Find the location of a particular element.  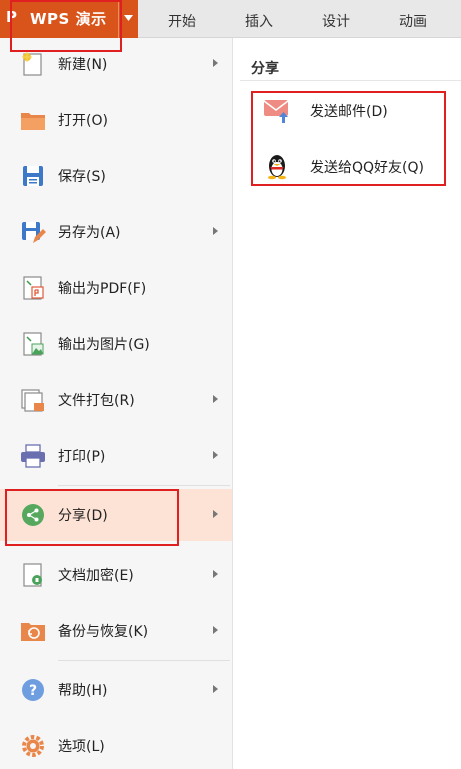

qq-penguin-icon is located at coordinates (277, 167).